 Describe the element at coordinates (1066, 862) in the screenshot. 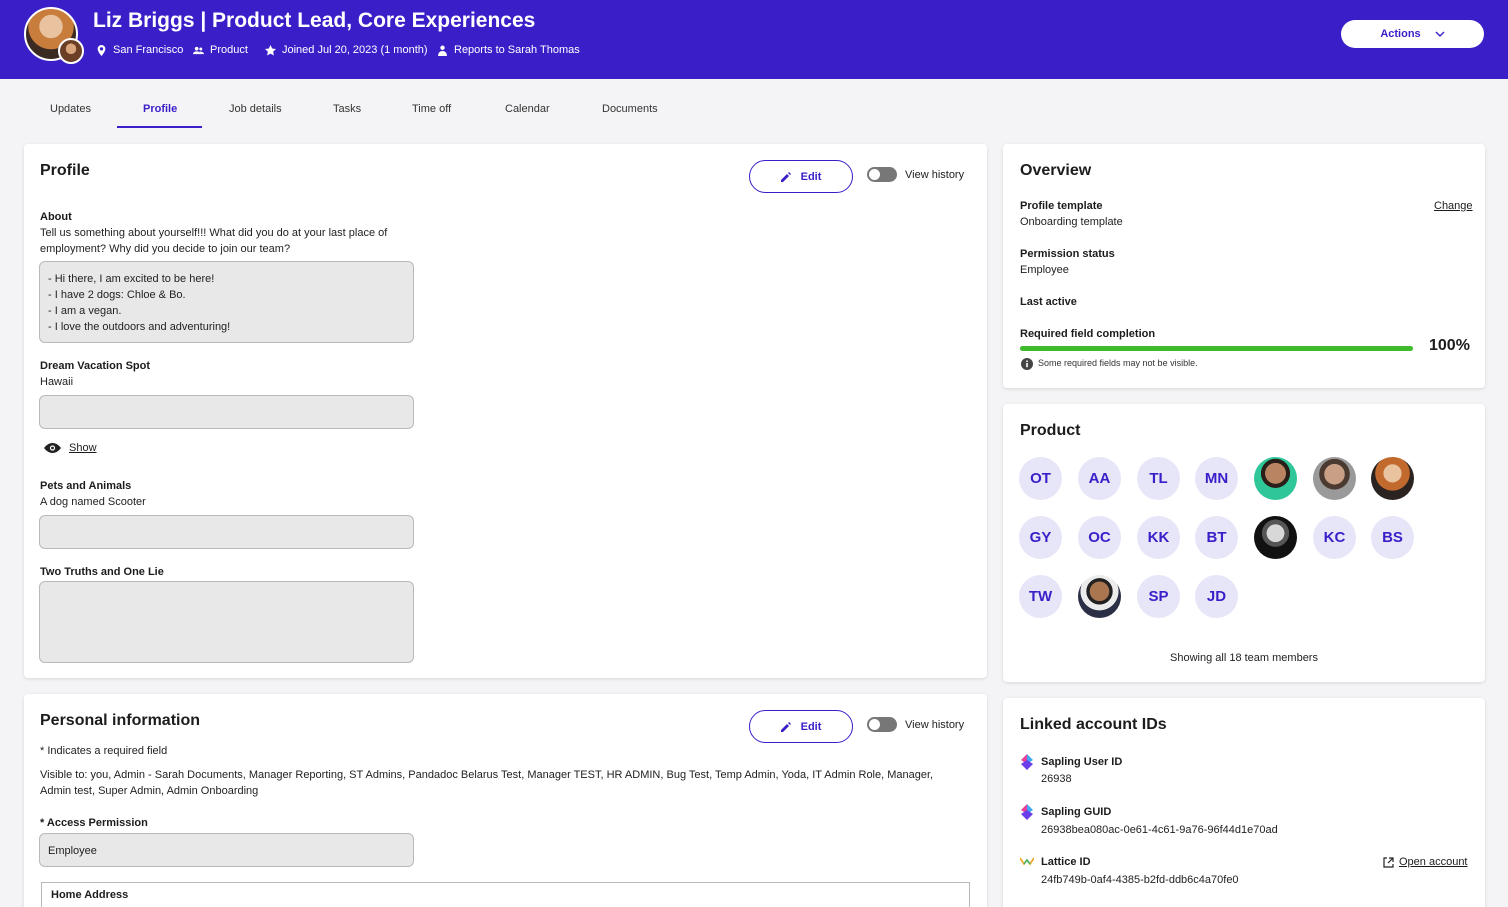

I see `lattice-id-label: Lattice ID` at that location.